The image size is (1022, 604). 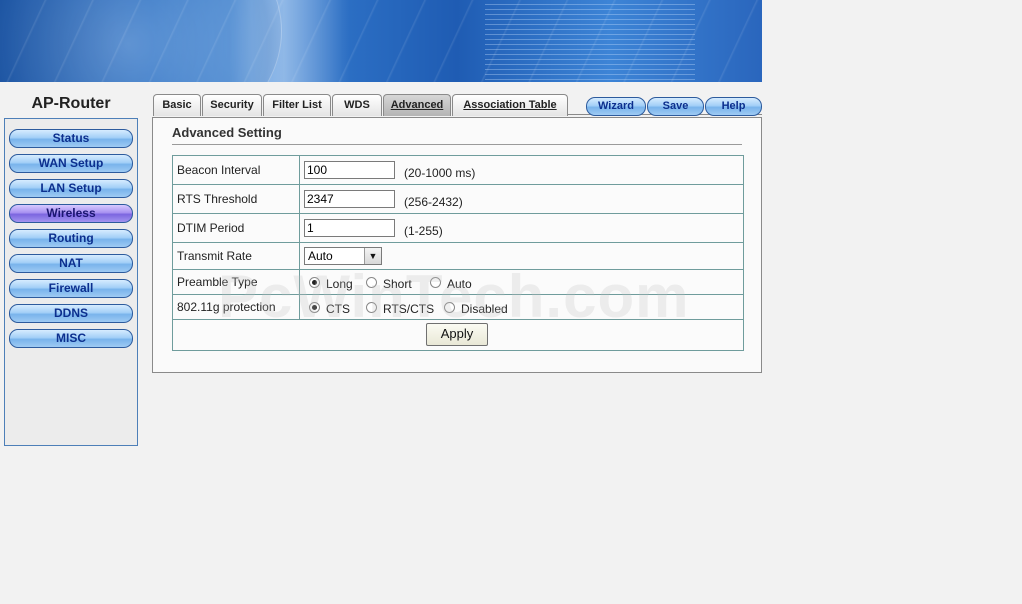 I want to click on protection-rts-cts-radio, so click(x=371, y=307).